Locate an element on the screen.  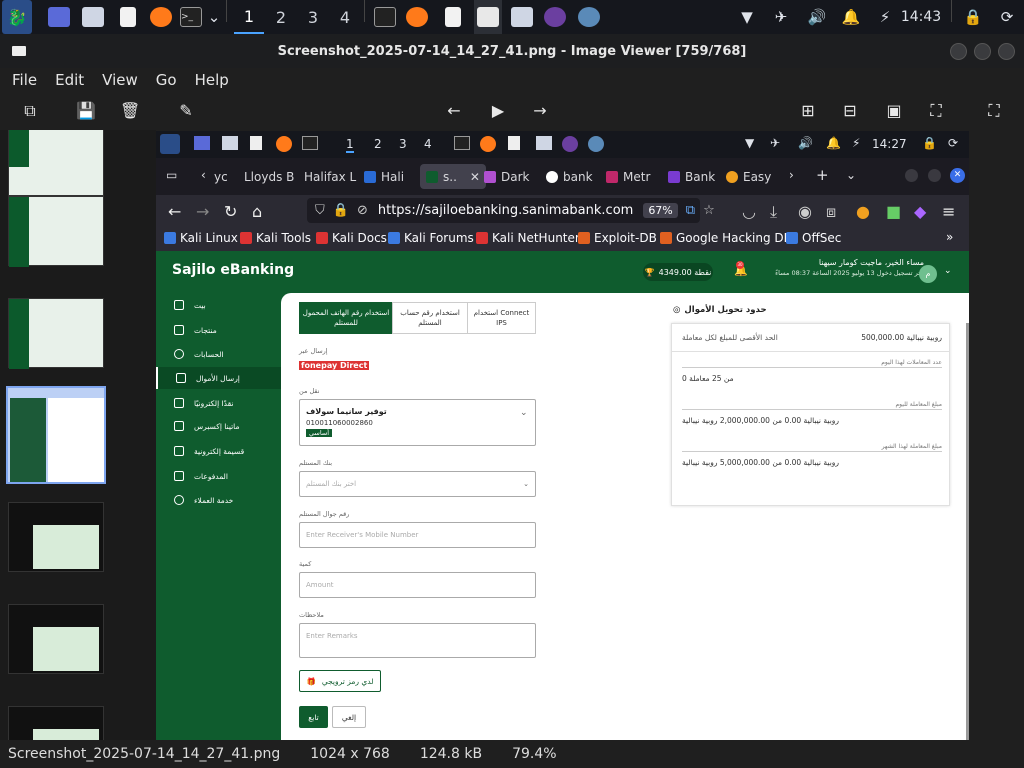
browser-tab-active: s.. ✕ is located at coordinates (453, 176).